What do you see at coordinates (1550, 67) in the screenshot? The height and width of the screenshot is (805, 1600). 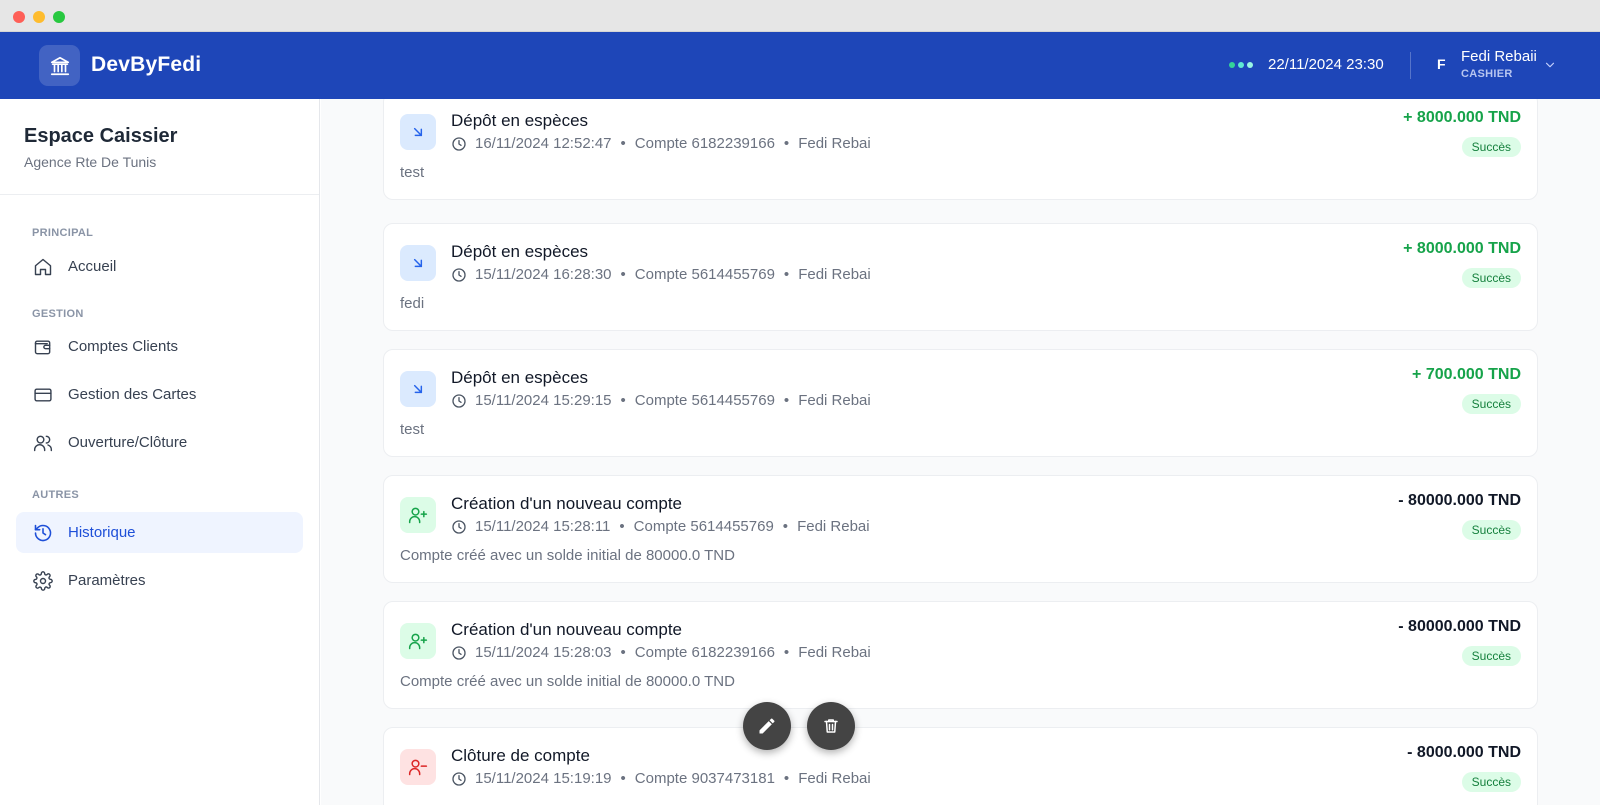 I see `chevron-down-icon` at bounding box center [1550, 67].